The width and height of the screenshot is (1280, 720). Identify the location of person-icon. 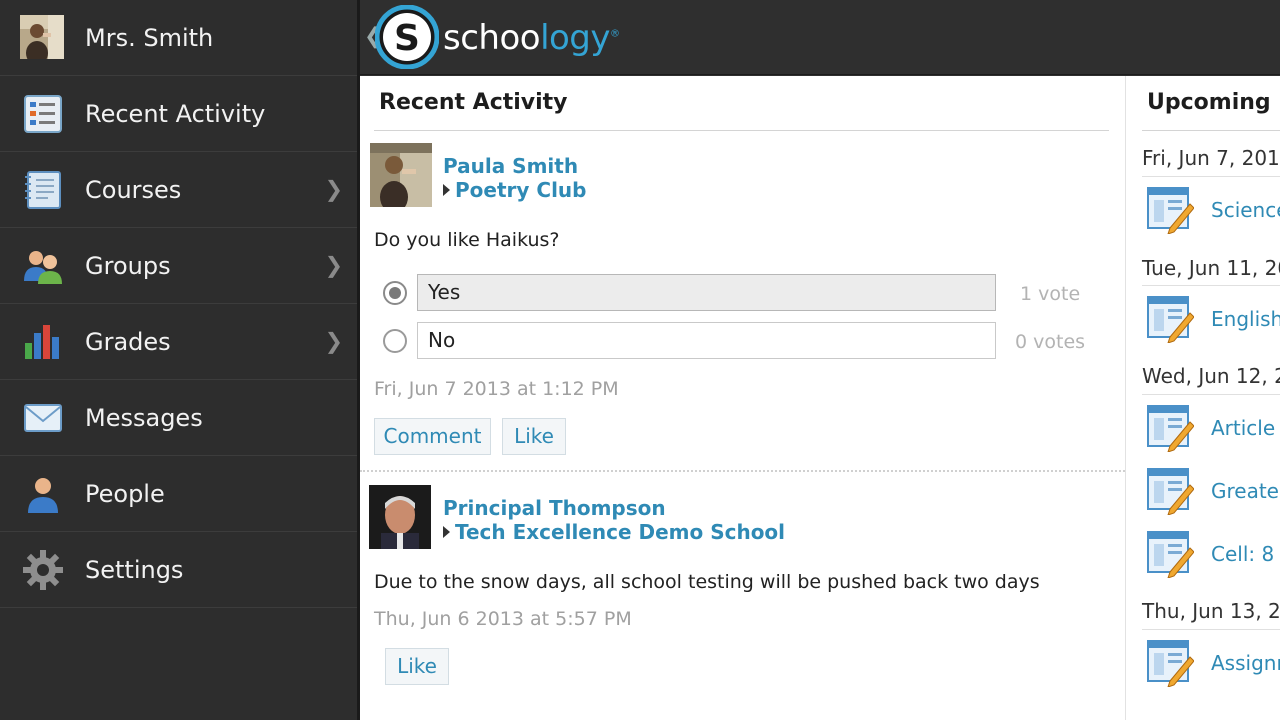
(43, 494).